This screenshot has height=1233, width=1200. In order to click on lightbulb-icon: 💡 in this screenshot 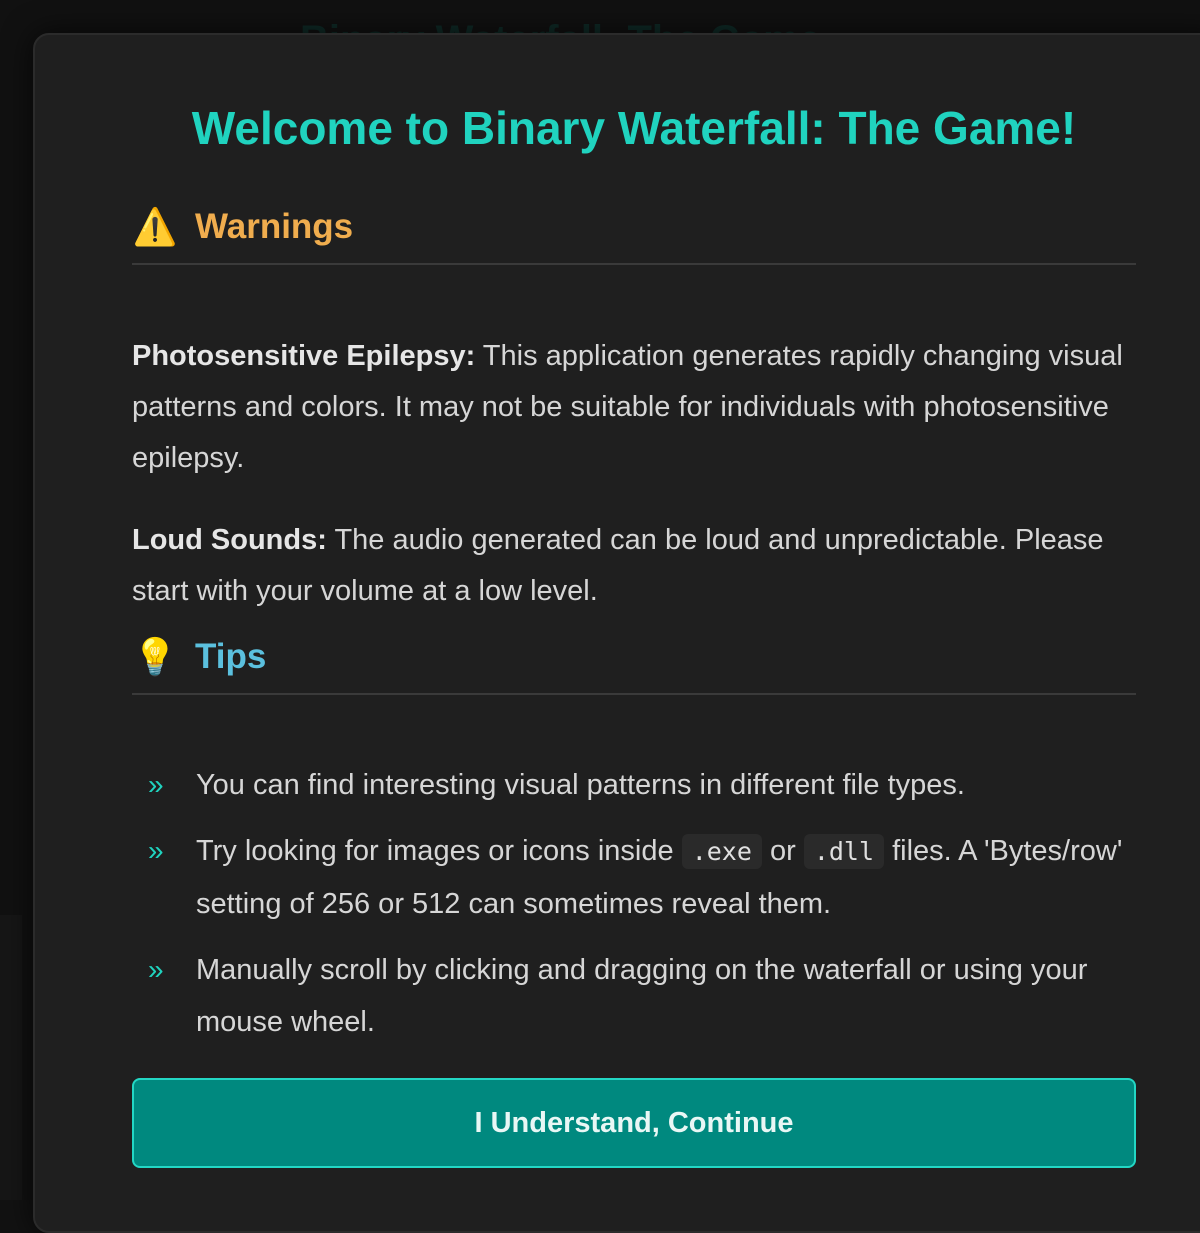, I will do `click(155, 656)`.